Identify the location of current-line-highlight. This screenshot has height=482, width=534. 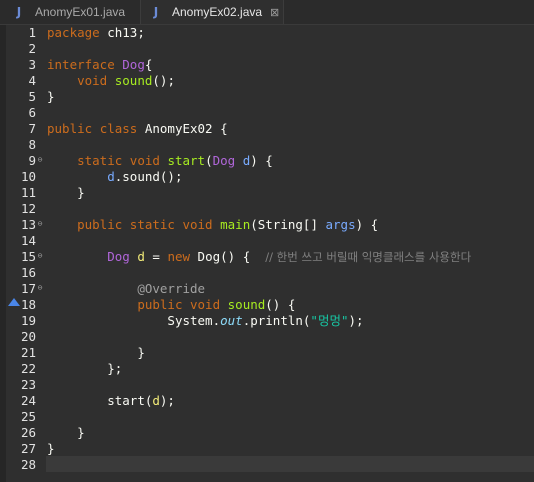
(290, 464).